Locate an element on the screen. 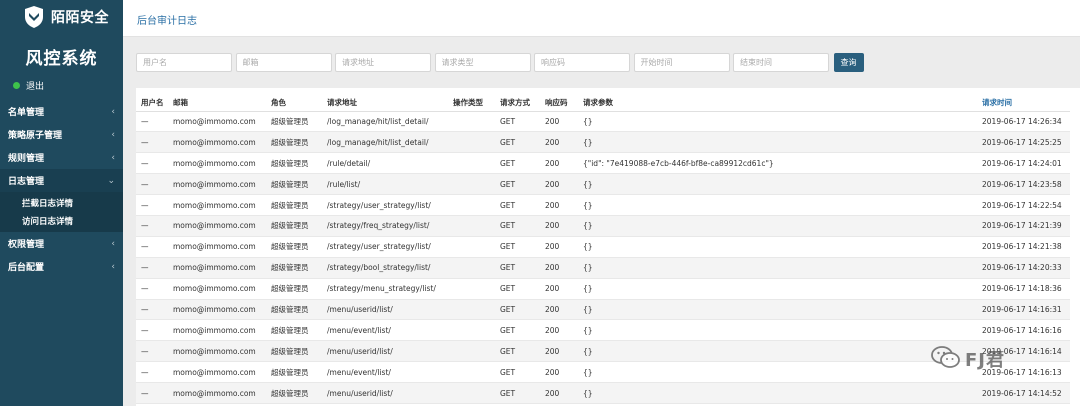 The width and height of the screenshot is (1080, 406). code-filter-input is located at coordinates (582, 62).